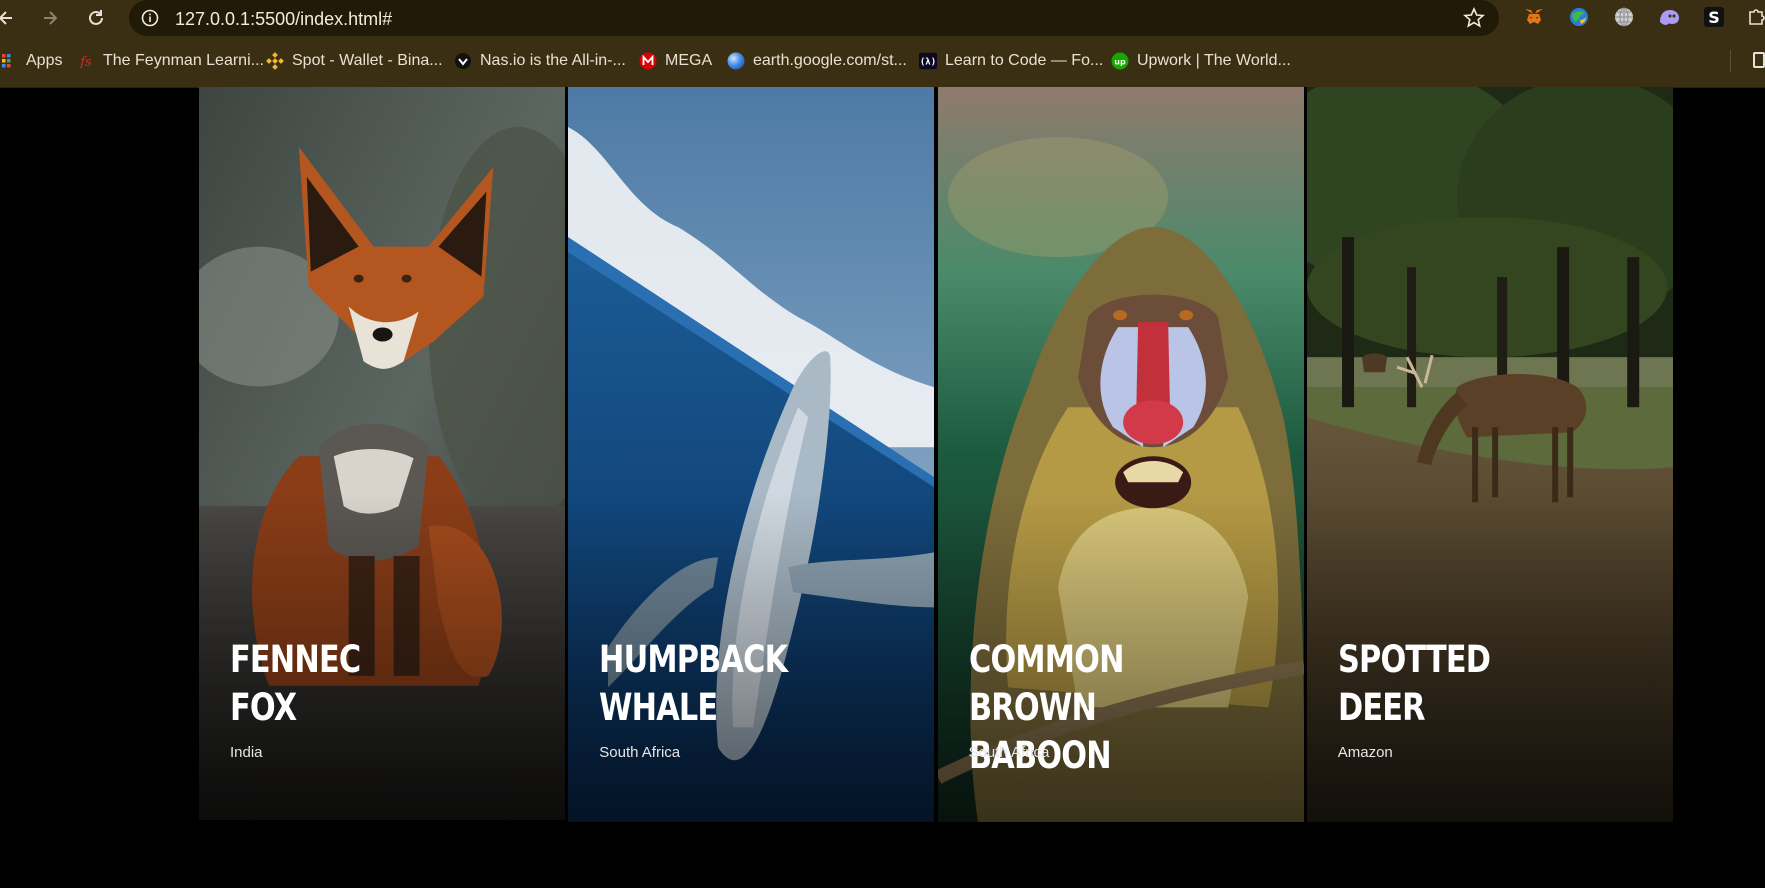  Describe the element at coordinates (463, 61) in the screenshot. I see `nasio-icon` at that location.